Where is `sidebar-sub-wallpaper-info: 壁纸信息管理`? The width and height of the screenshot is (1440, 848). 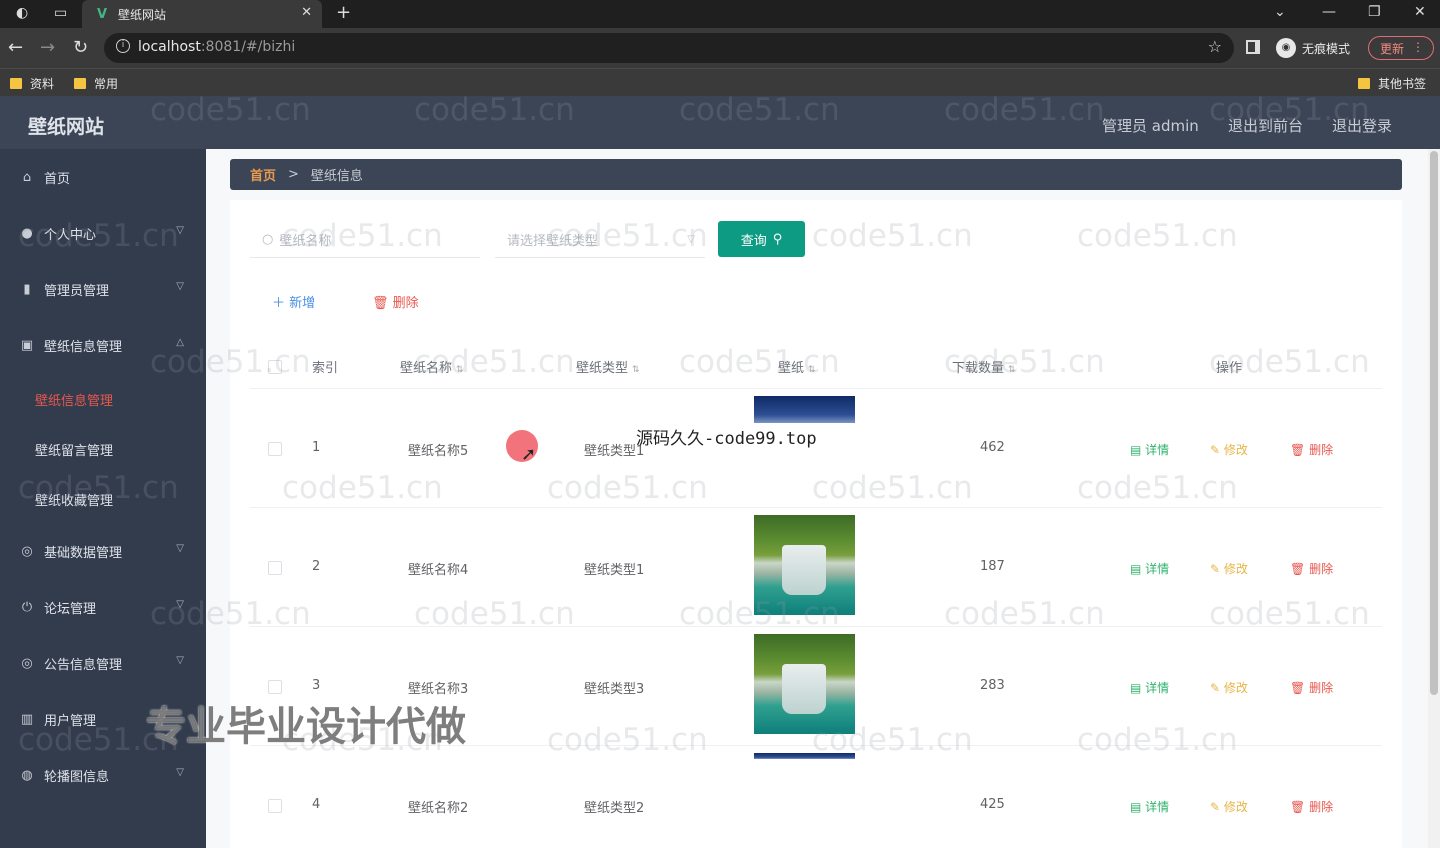
sidebar-sub-wallpaper-info: 壁纸信息管理 is located at coordinates (74, 399).